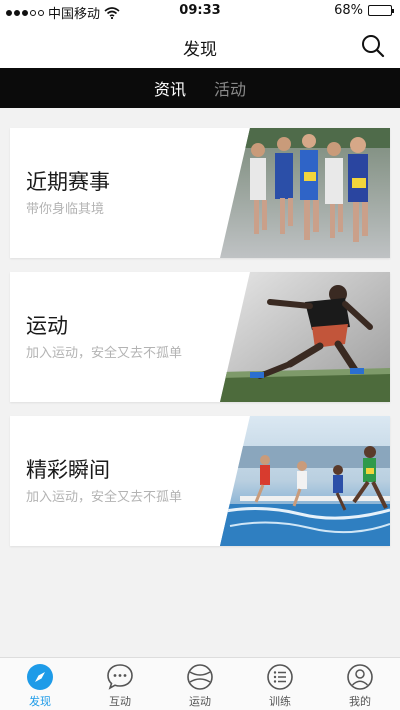 This screenshot has width=400, height=710. Describe the element at coordinates (200, 12) in the screenshot. I see `status-bar: 中国移动 09:33 68%` at that location.